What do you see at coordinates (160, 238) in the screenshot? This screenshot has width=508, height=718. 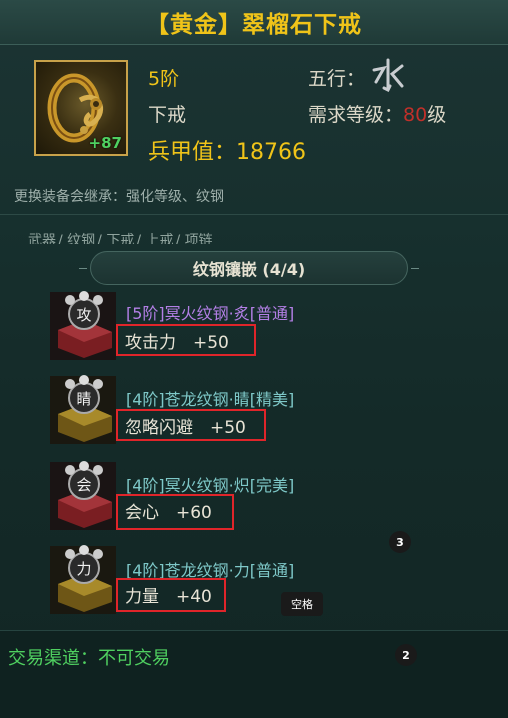 I see `tab-upper-ring: 上戒` at bounding box center [160, 238].